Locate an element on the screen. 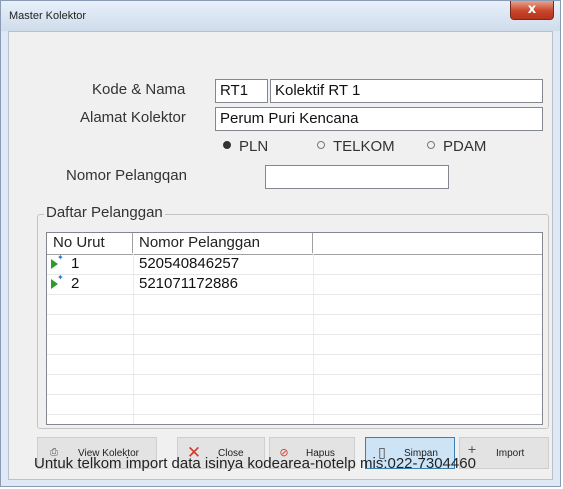  grid-header: No Urut Nomor Pelanggan is located at coordinates (294, 244).